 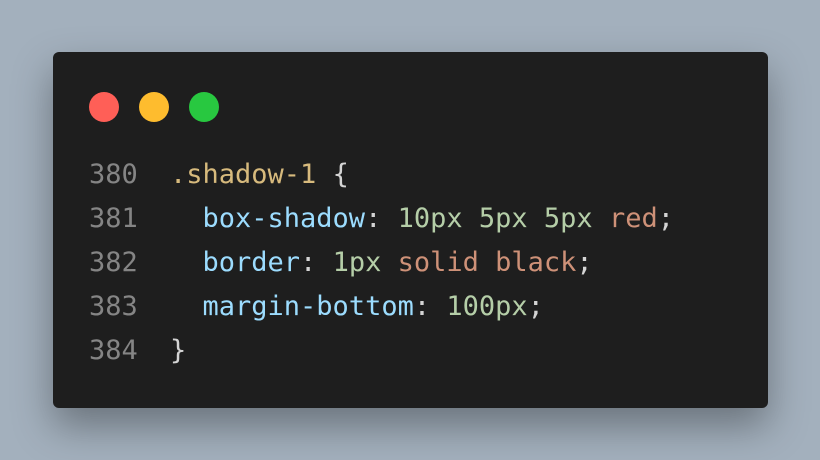 What do you see at coordinates (113, 218) in the screenshot?
I see `line-number: 381` at bounding box center [113, 218].